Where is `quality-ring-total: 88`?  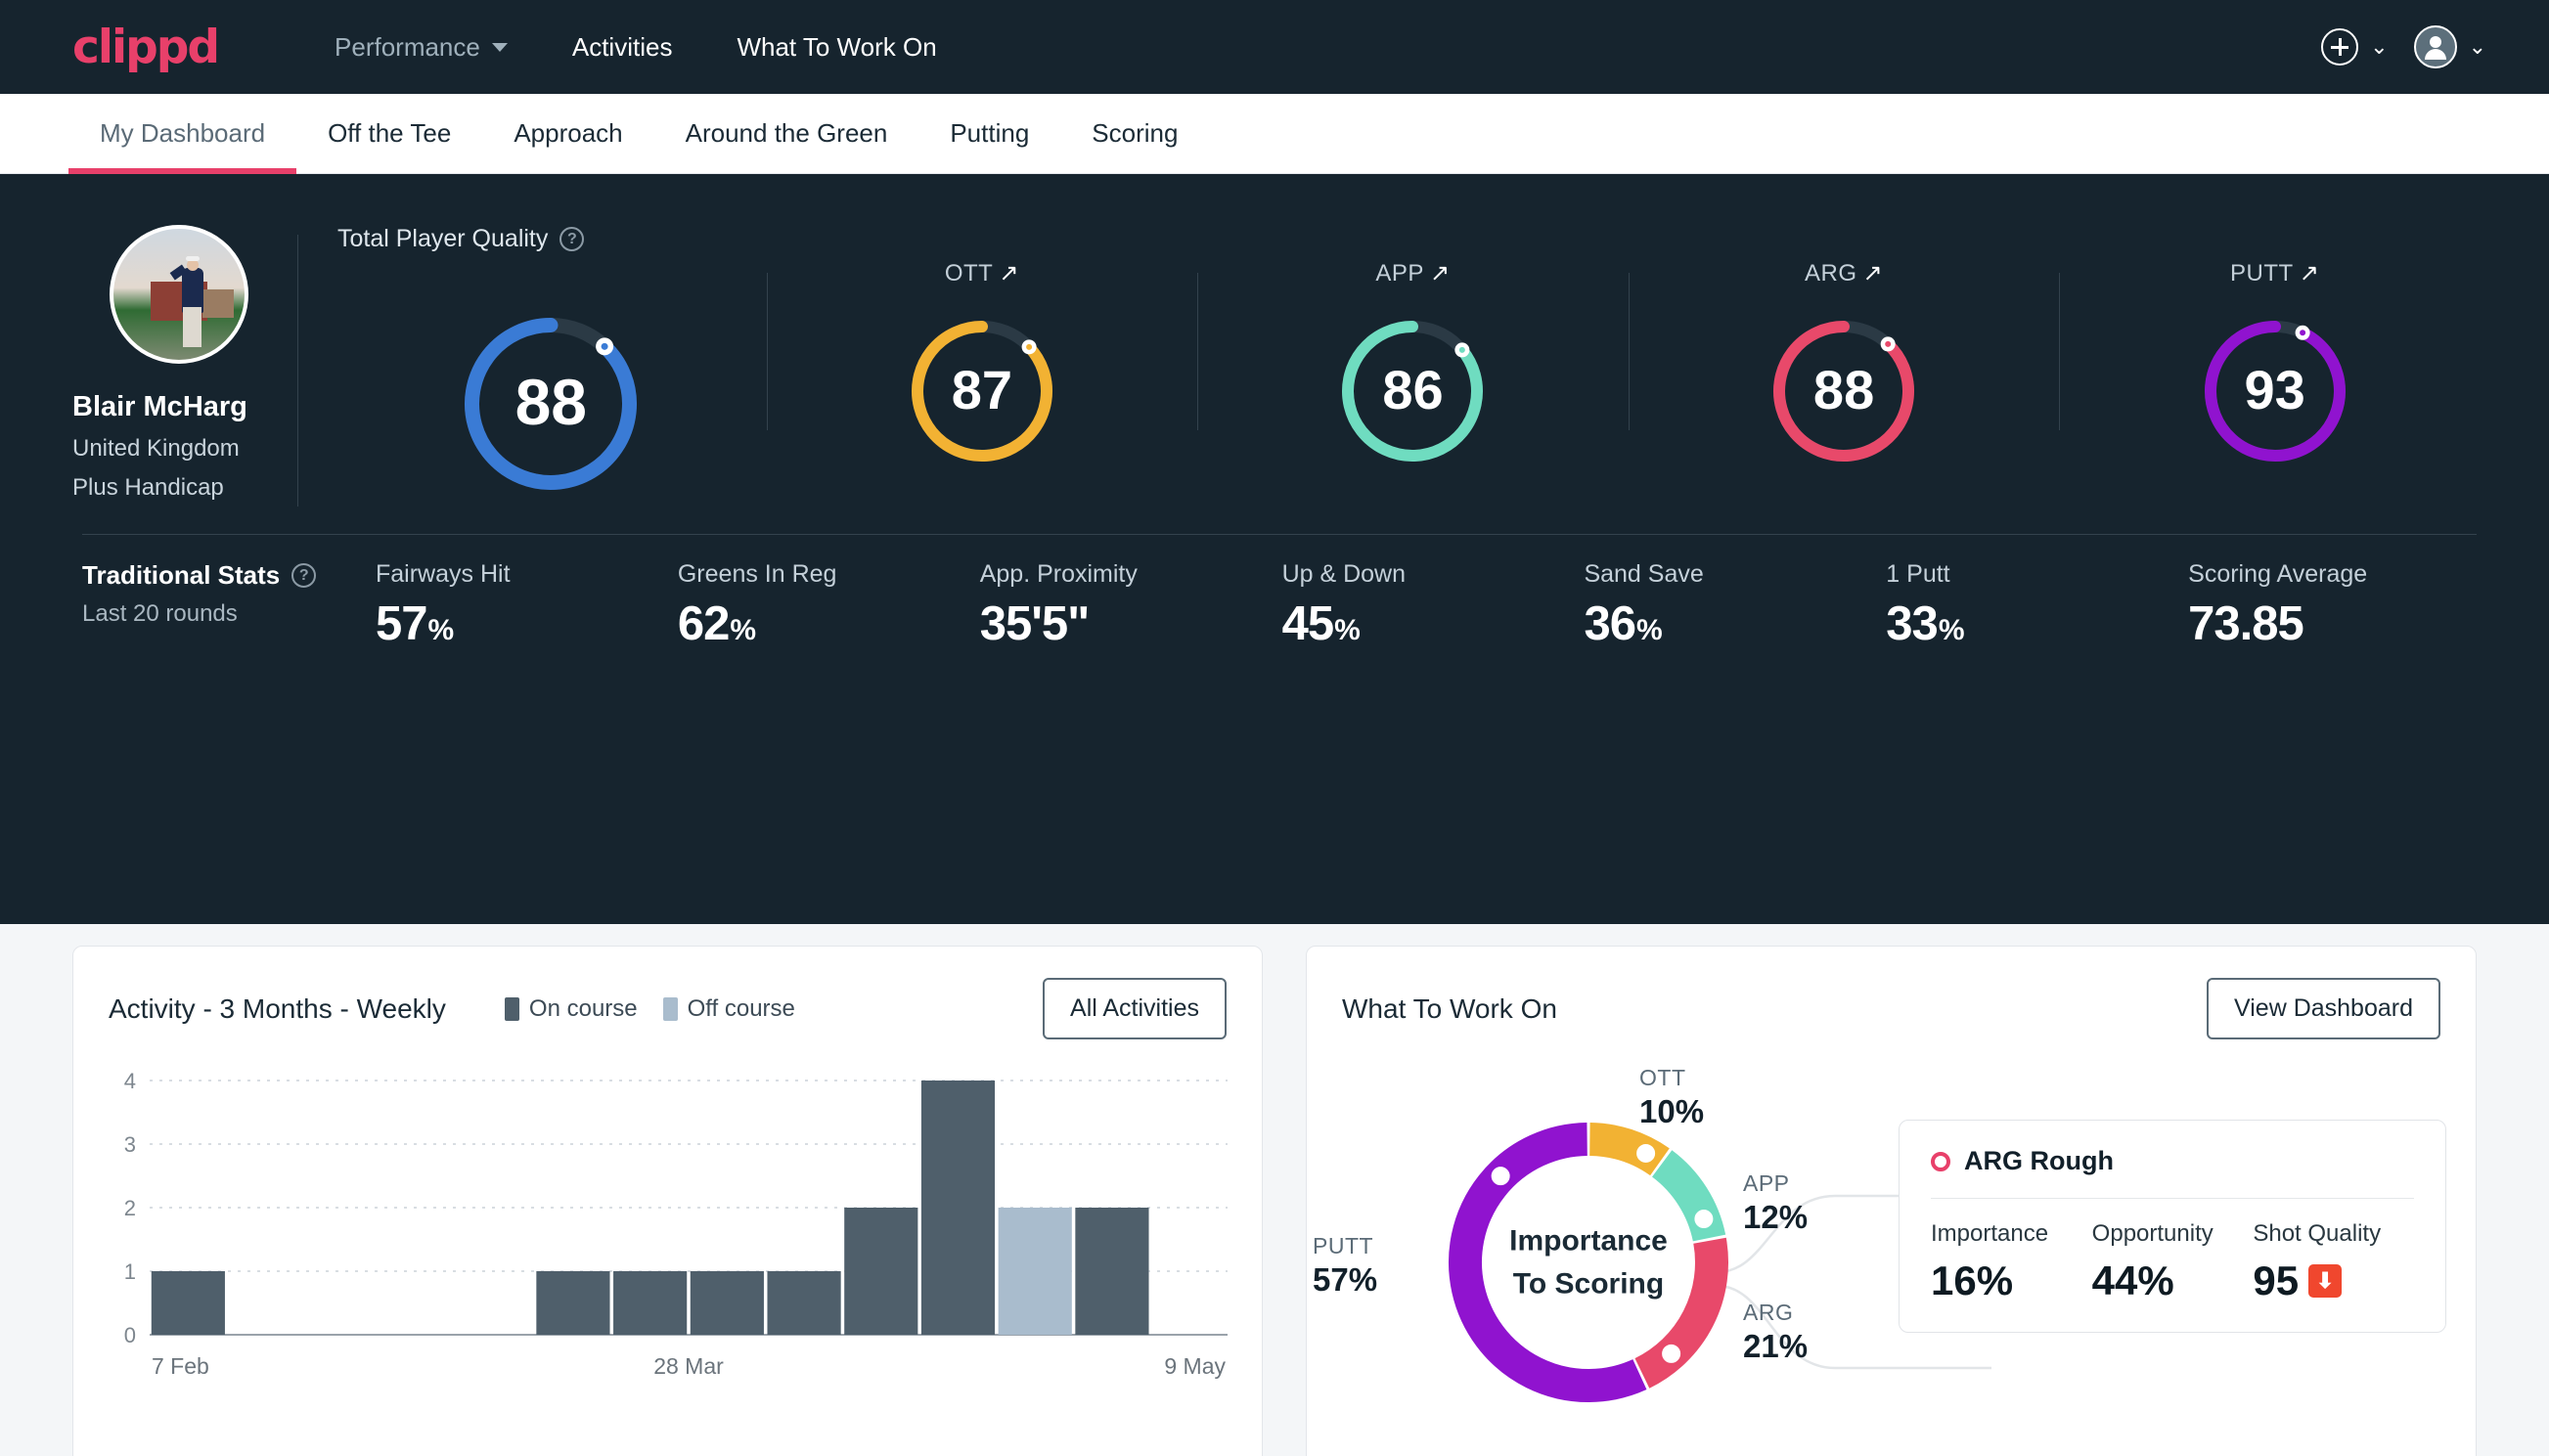
quality-ring-total: 88 is located at coordinates (551, 387).